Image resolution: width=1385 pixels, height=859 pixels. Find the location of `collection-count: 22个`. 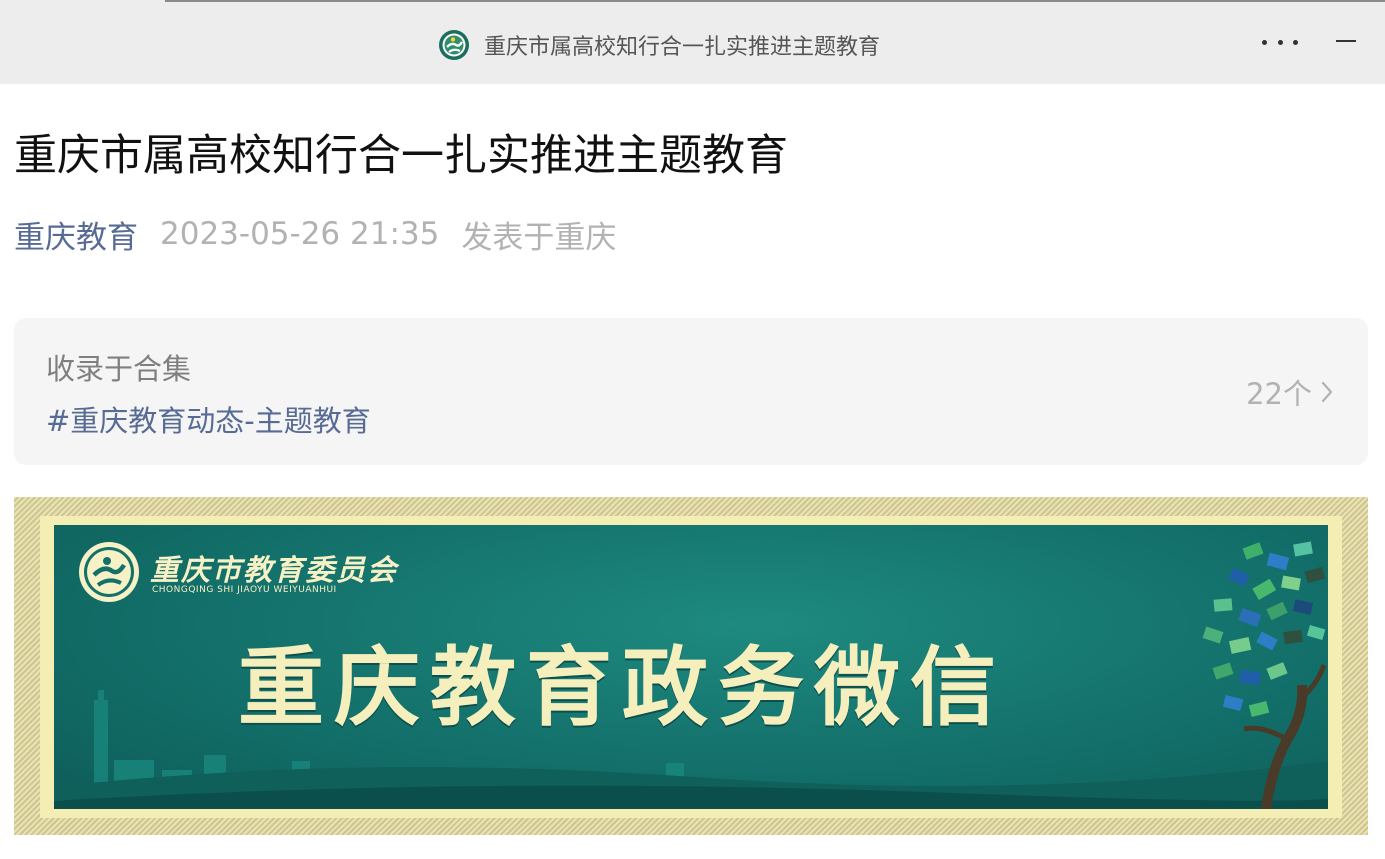

collection-count: 22个 is located at coordinates (1290, 392).